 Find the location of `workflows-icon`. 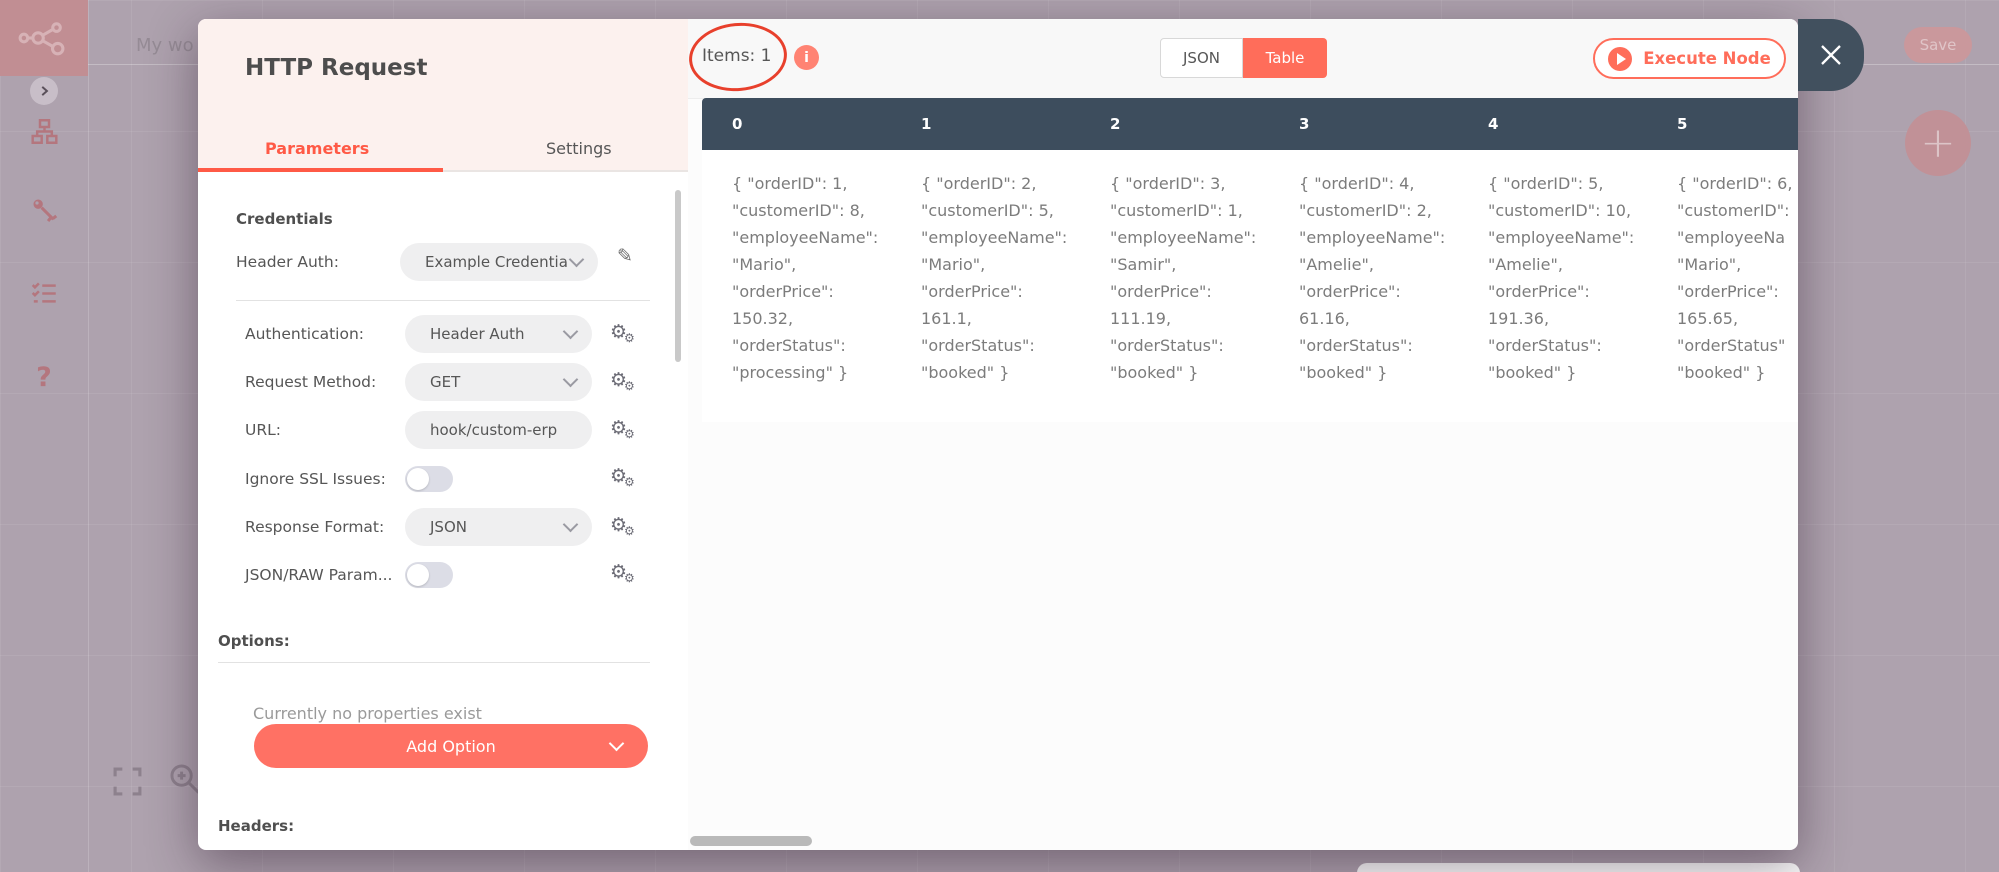

workflows-icon is located at coordinates (44, 131).